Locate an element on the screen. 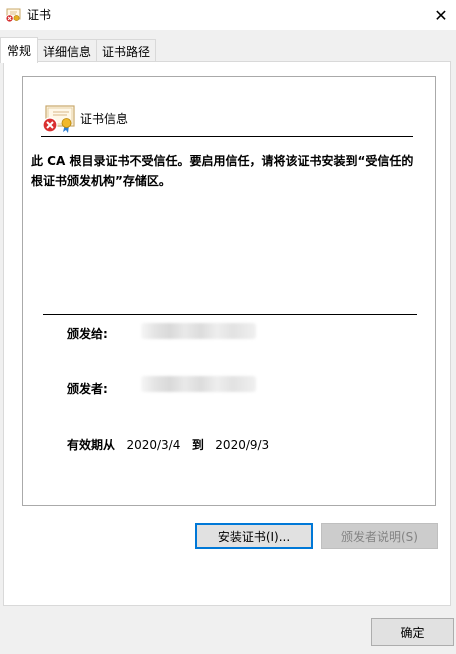 Image resolution: width=456 pixels, height=654 pixels. tab-bar: 常规 详细信息 证书路径 is located at coordinates (78, 50).